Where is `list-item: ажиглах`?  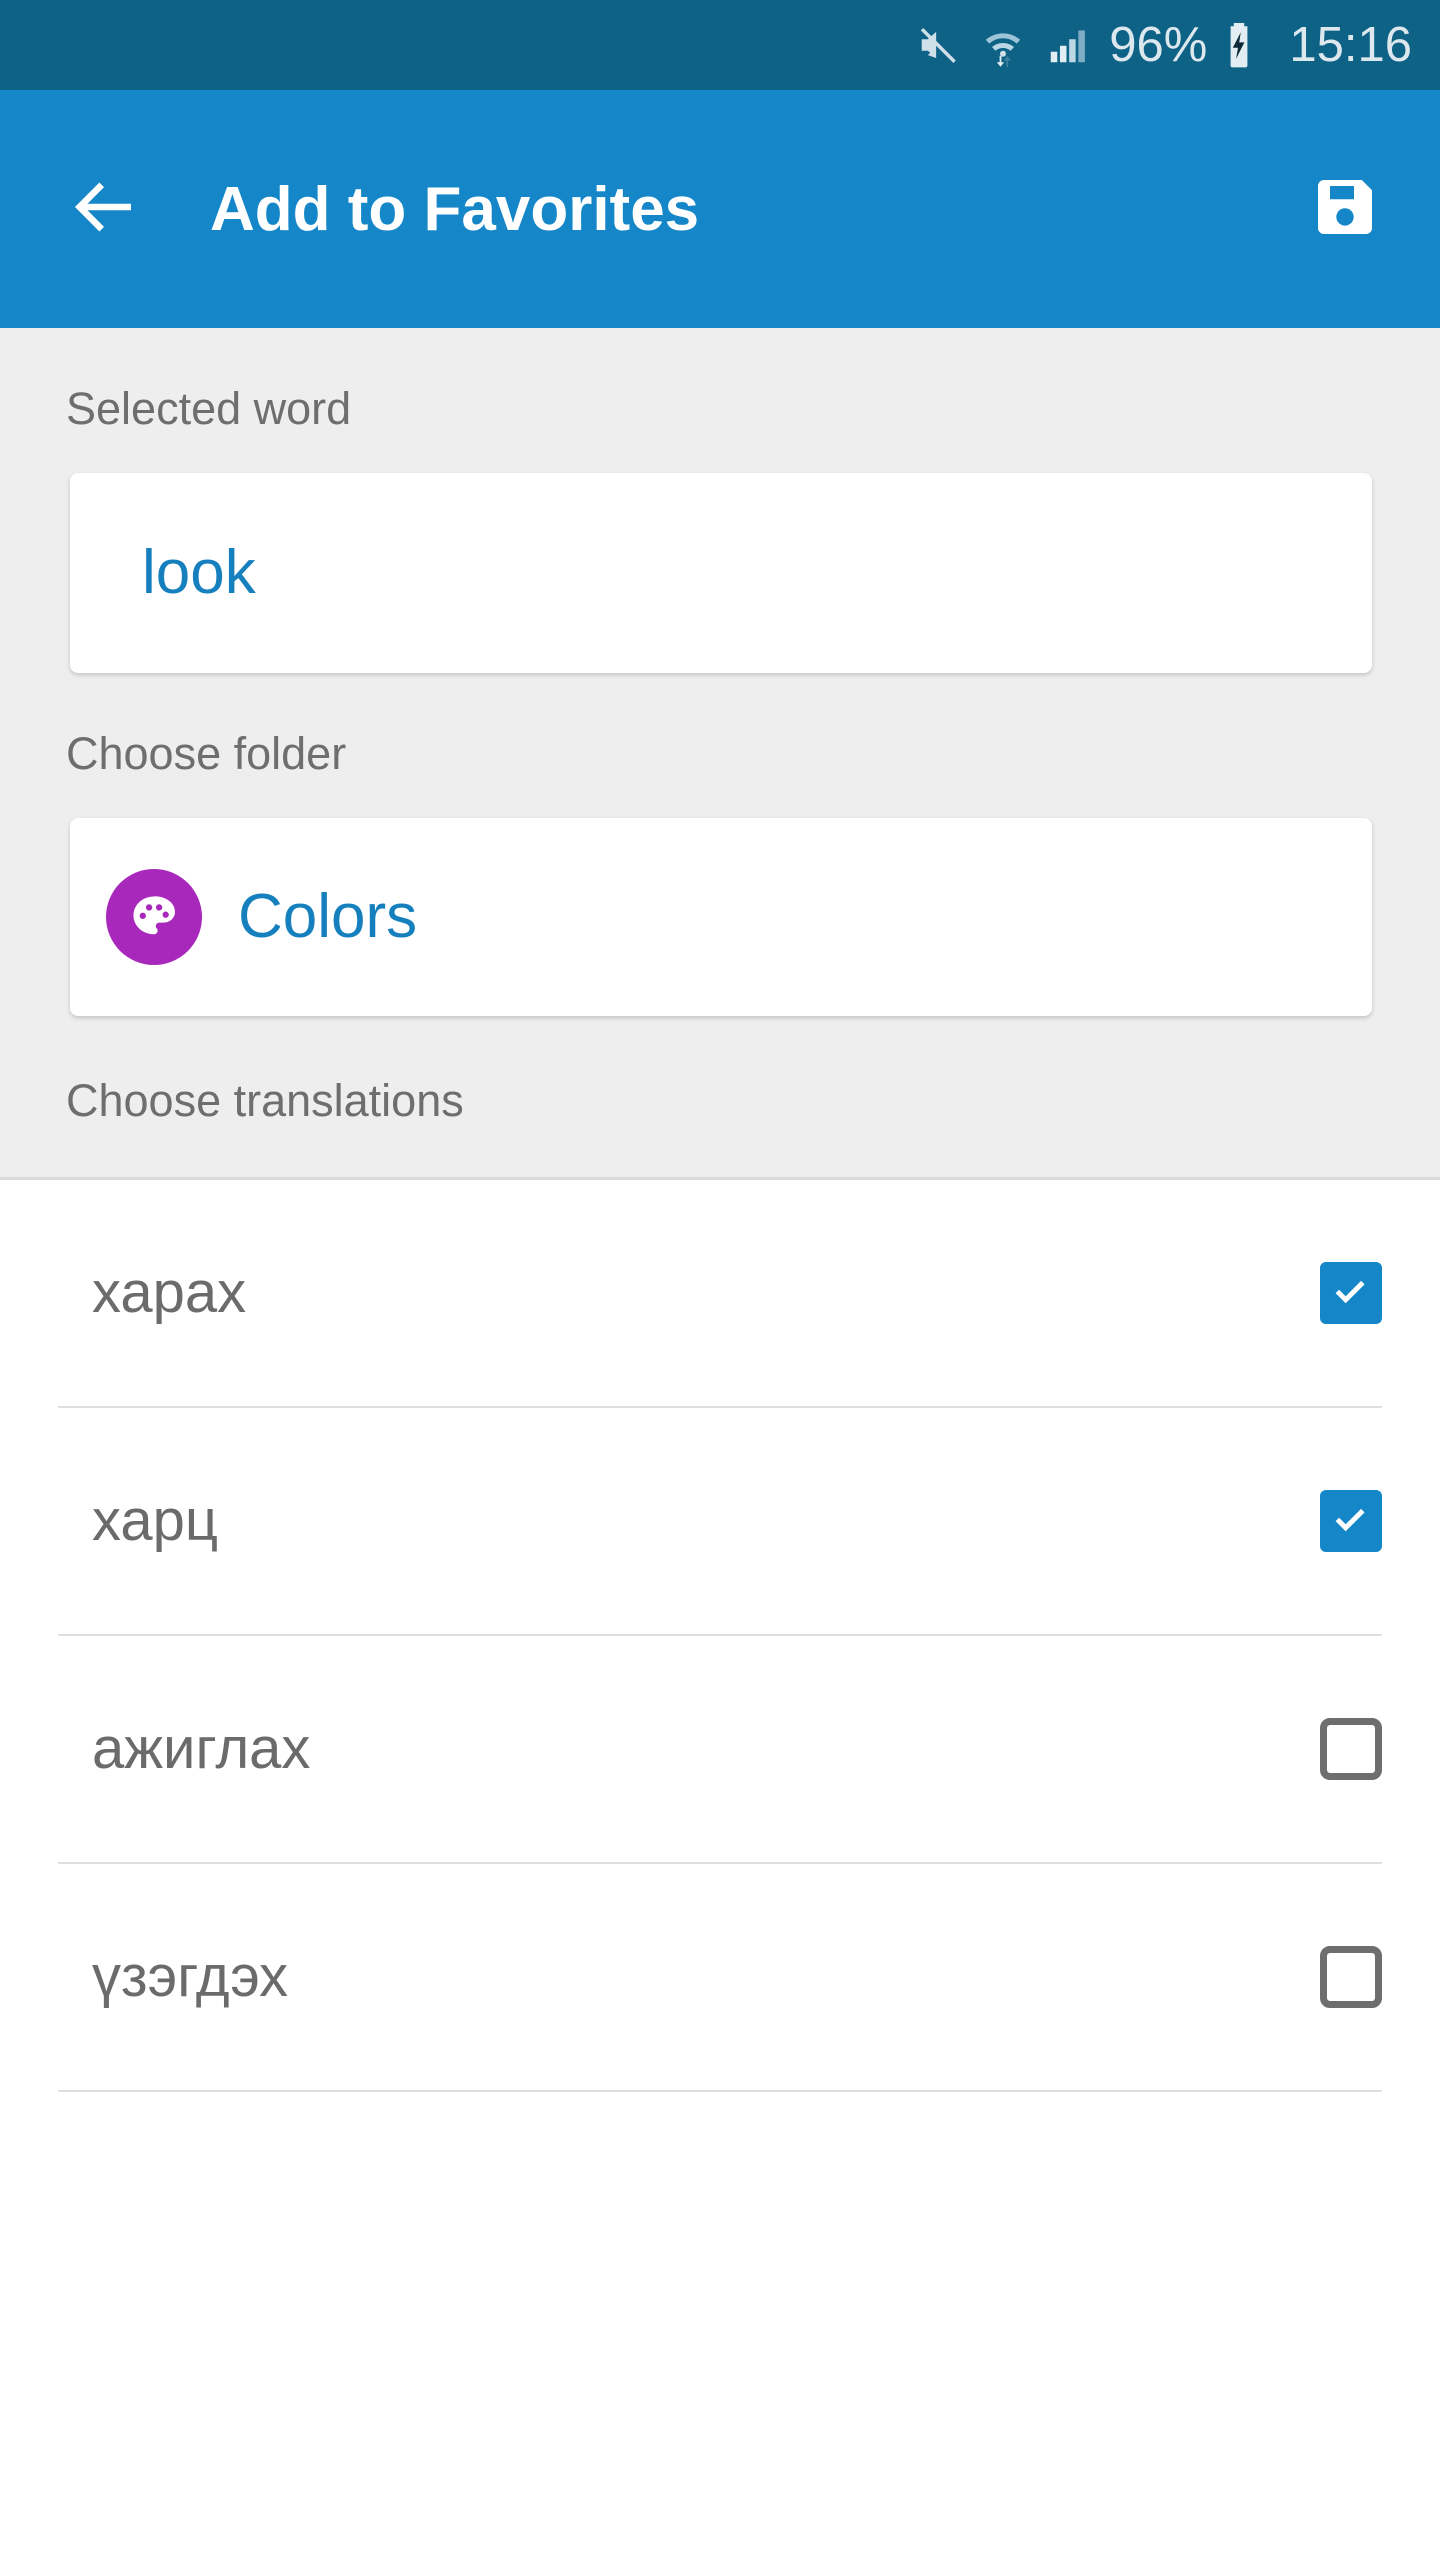
list-item: ажиглах is located at coordinates (720, 1749).